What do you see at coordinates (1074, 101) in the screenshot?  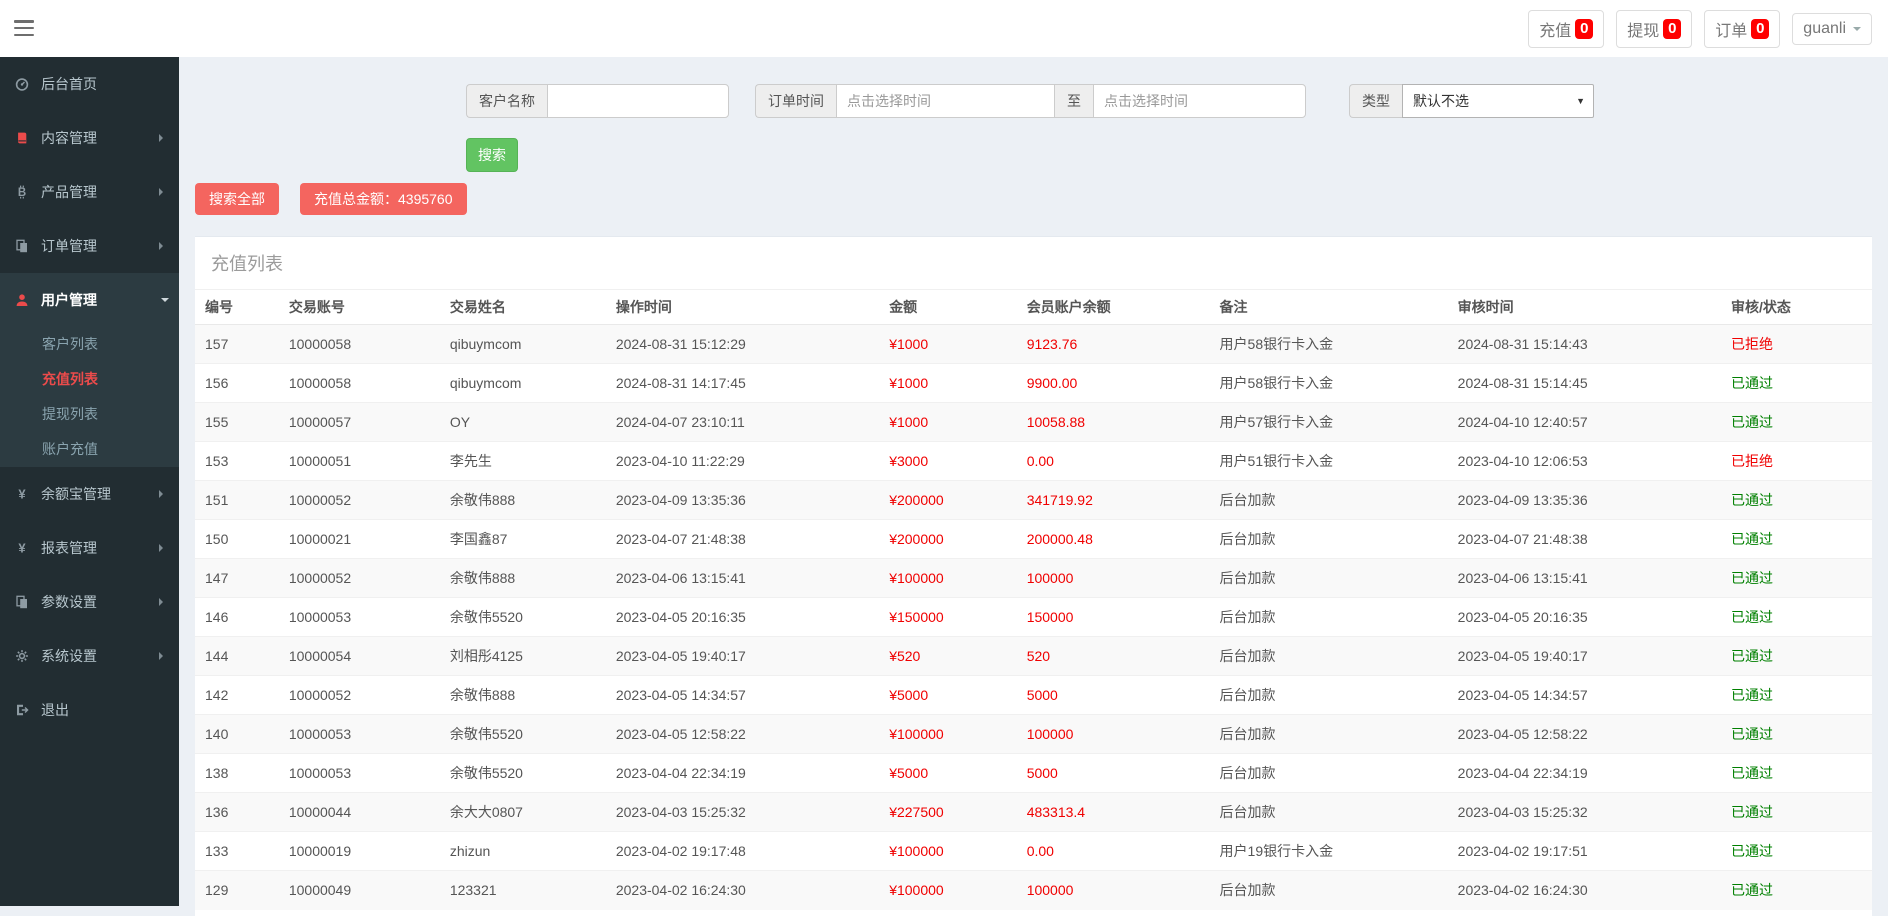 I see `time-to-label: 至` at bounding box center [1074, 101].